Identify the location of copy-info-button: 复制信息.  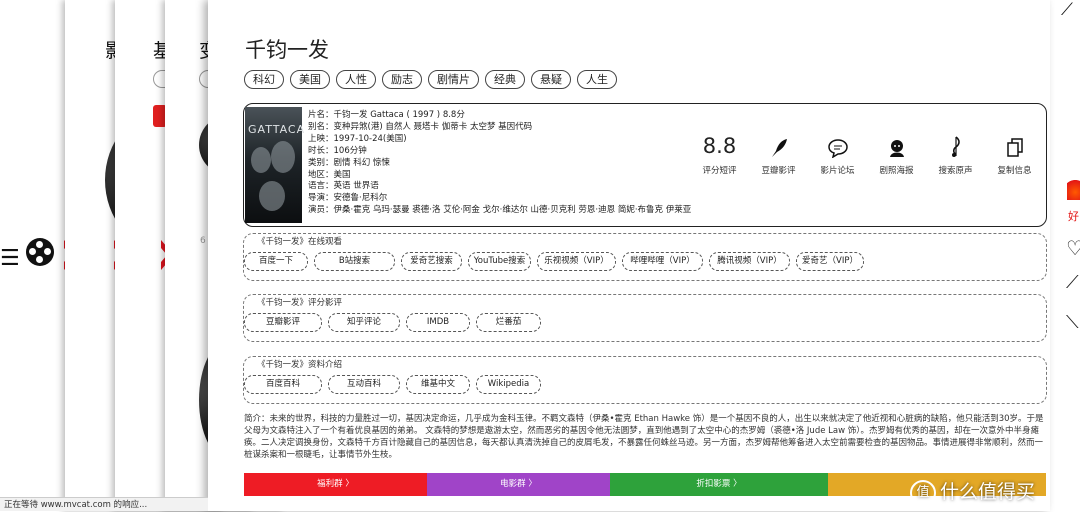
(1014, 165).